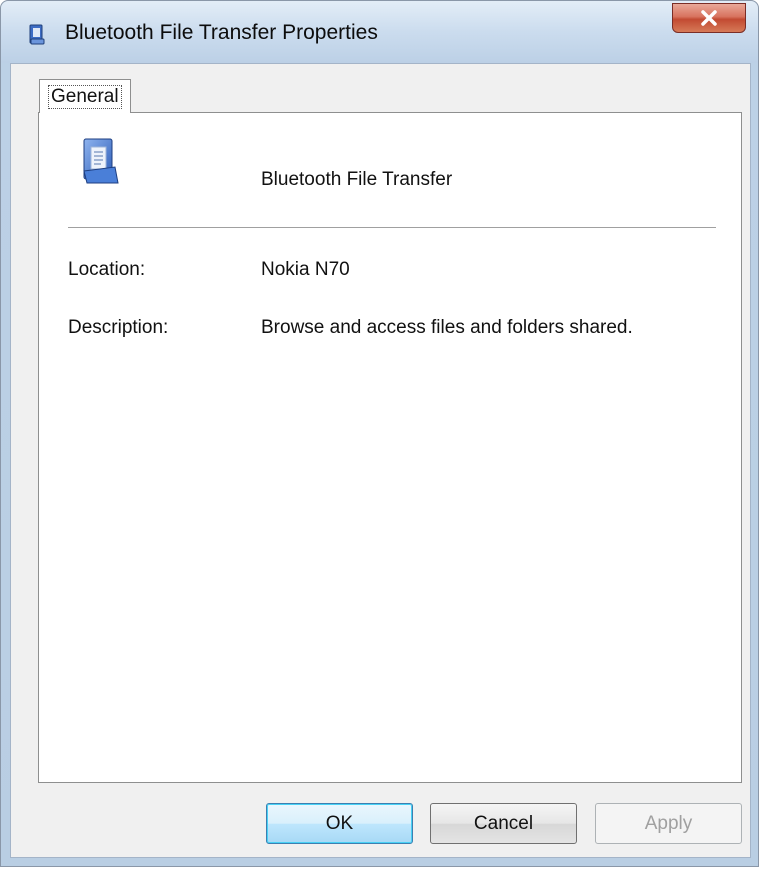 This screenshot has width=761, height=869. I want to click on apply-button: Apply, so click(668, 823).